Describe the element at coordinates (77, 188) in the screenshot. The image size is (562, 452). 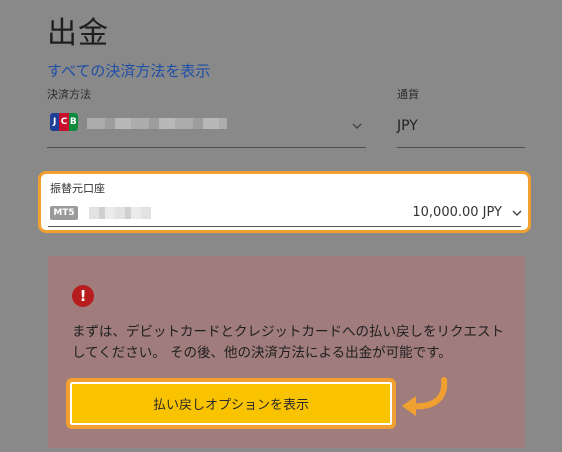
I see `source-account-label: 振替元口座` at that location.